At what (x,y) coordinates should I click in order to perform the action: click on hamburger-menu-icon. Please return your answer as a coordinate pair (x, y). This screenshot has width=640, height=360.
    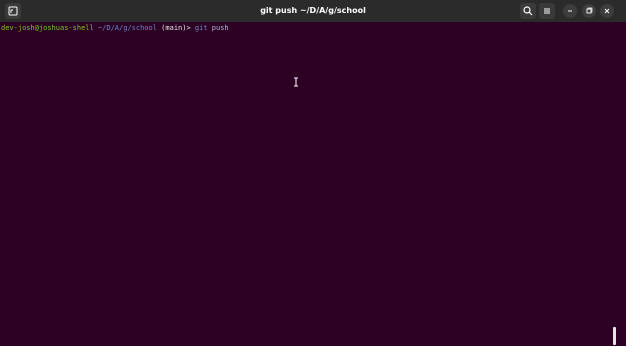
    Looking at the image, I should click on (547, 11).